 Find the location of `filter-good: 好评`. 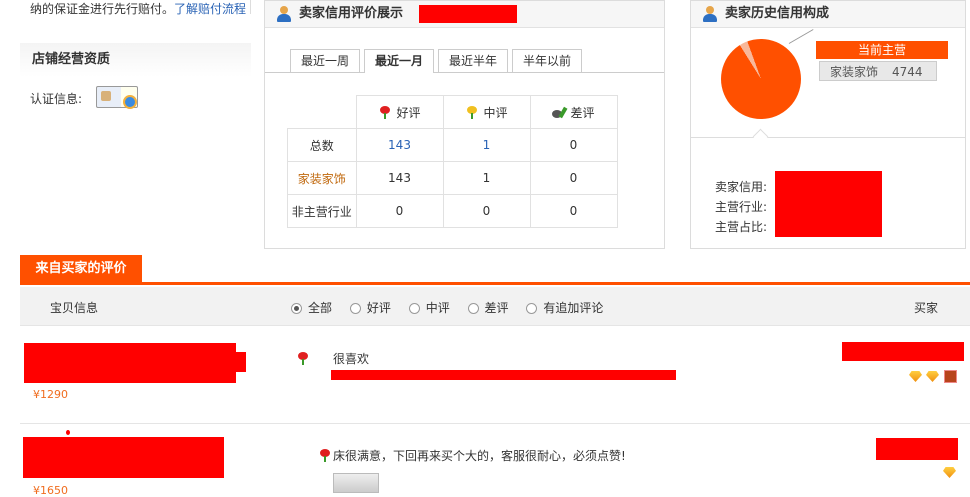

filter-good: 好评 is located at coordinates (370, 308).